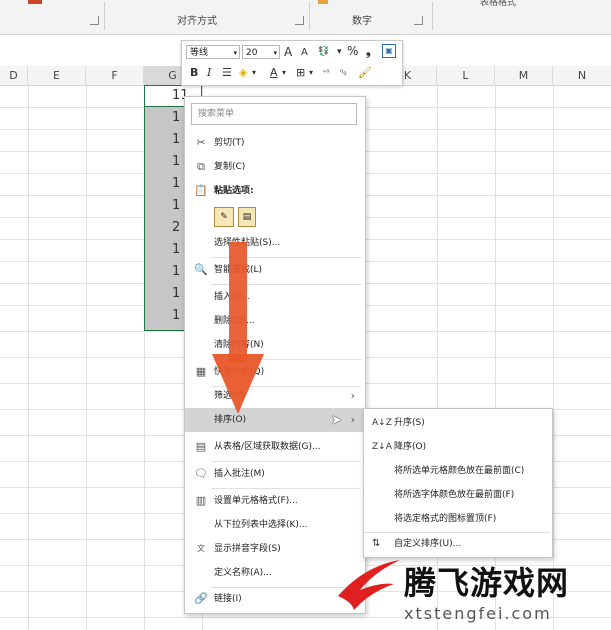  What do you see at coordinates (224, 217) in the screenshot?
I see `paste-formatting-icon: ✎` at bounding box center [224, 217].